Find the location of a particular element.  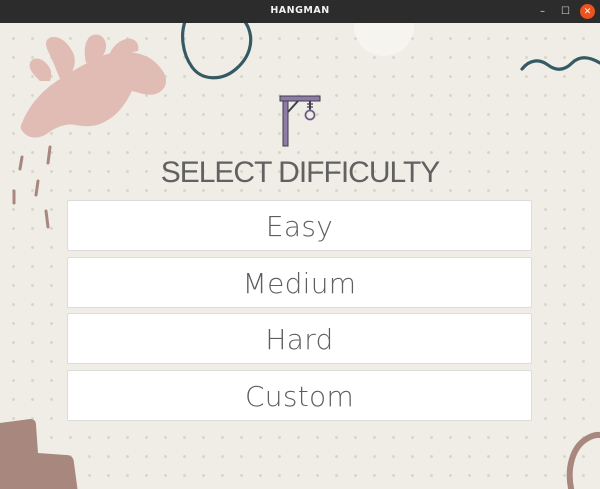

easy-button: Easy is located at coordinates (299, 225).